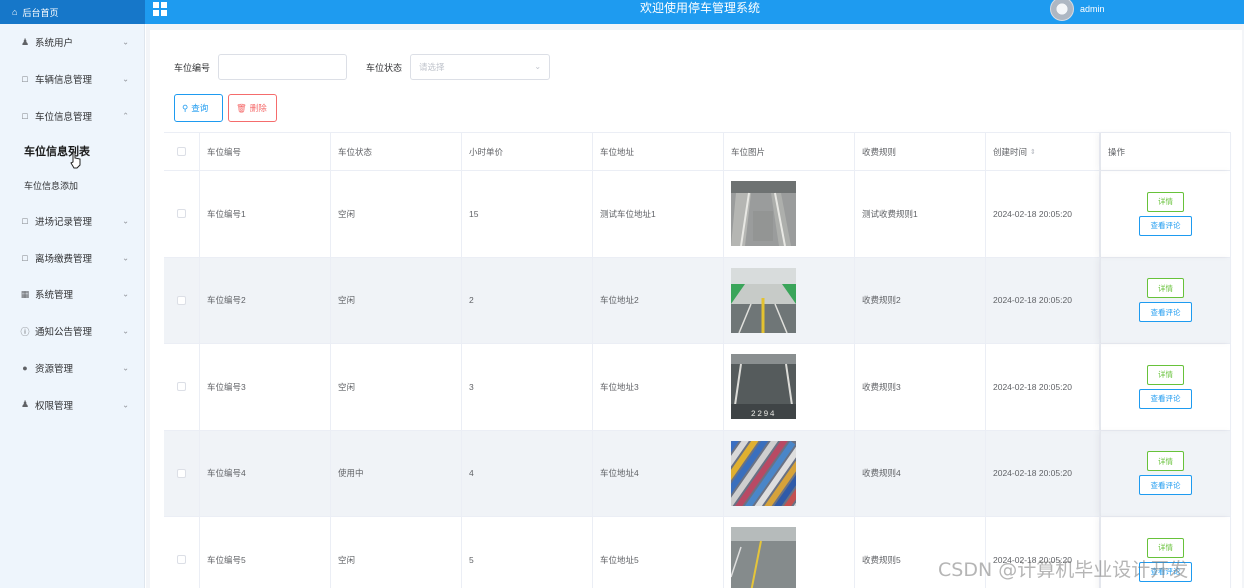 The height and width of the screenshot is (588, 1244). What do you see at coordinates (241, 107) in the screenshot?
I see `trash-icon: 🗑` at bounding box center [241, 107].